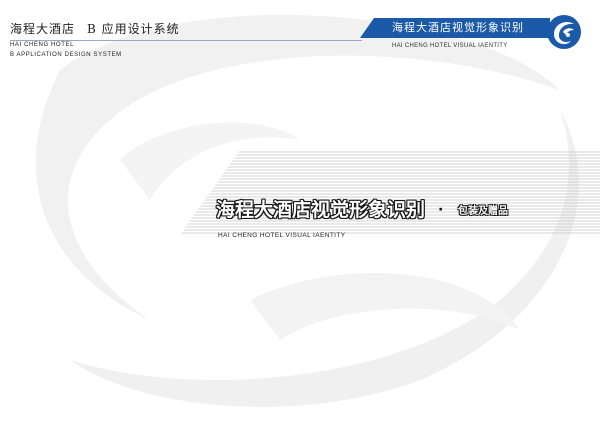 The height and width of the screenshot is (425, 600). Describe the element at coordinates (450, 46) in the screenshot. I see `banner-subtitle: HAI CHENG HOTEL VISUAL IAENTITY` at that location.